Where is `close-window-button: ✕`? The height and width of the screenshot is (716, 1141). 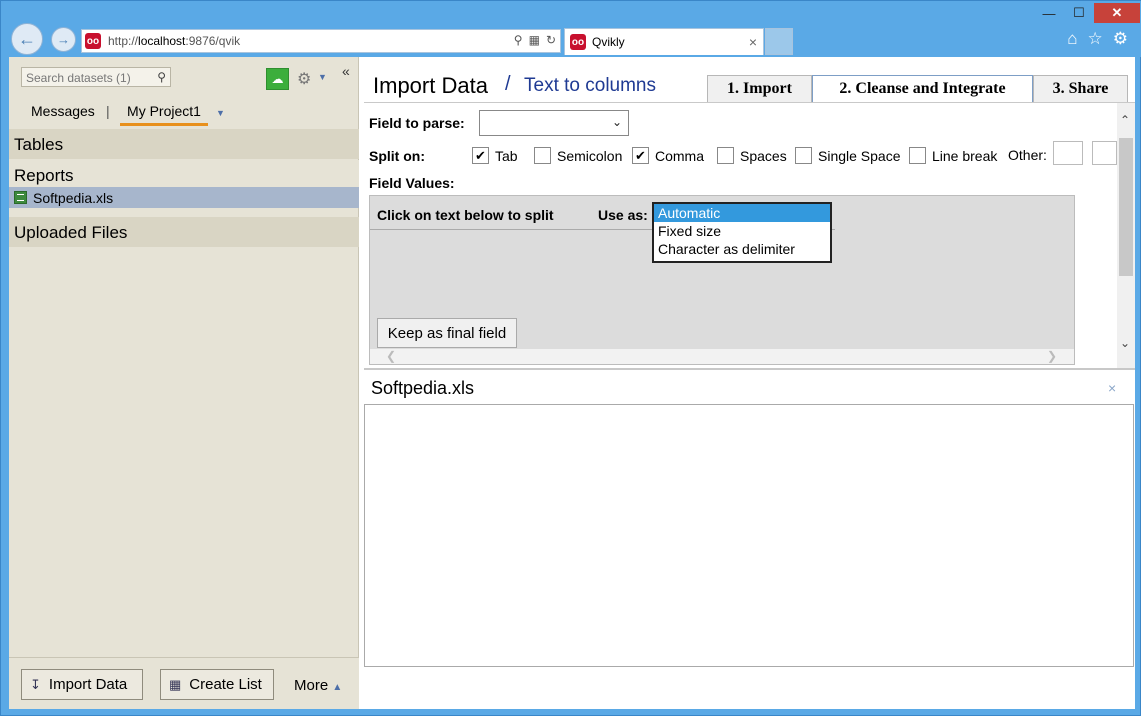 close-window-button: ✕ is located at coordinates (1117, 13).